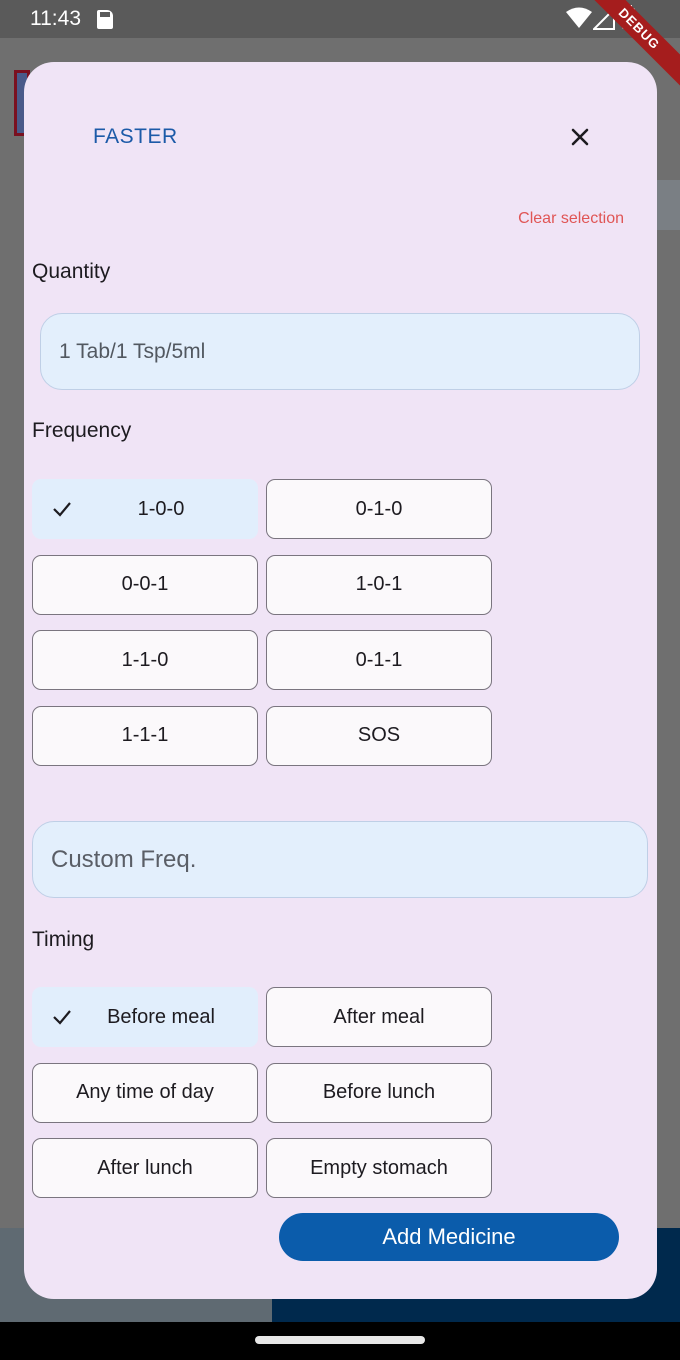 The width and height of the screenshot is (680, 1360). Describe the element at coordinates (161, 1016) in the screenshot. I see `timing-chip-label: Before meal` at that location.